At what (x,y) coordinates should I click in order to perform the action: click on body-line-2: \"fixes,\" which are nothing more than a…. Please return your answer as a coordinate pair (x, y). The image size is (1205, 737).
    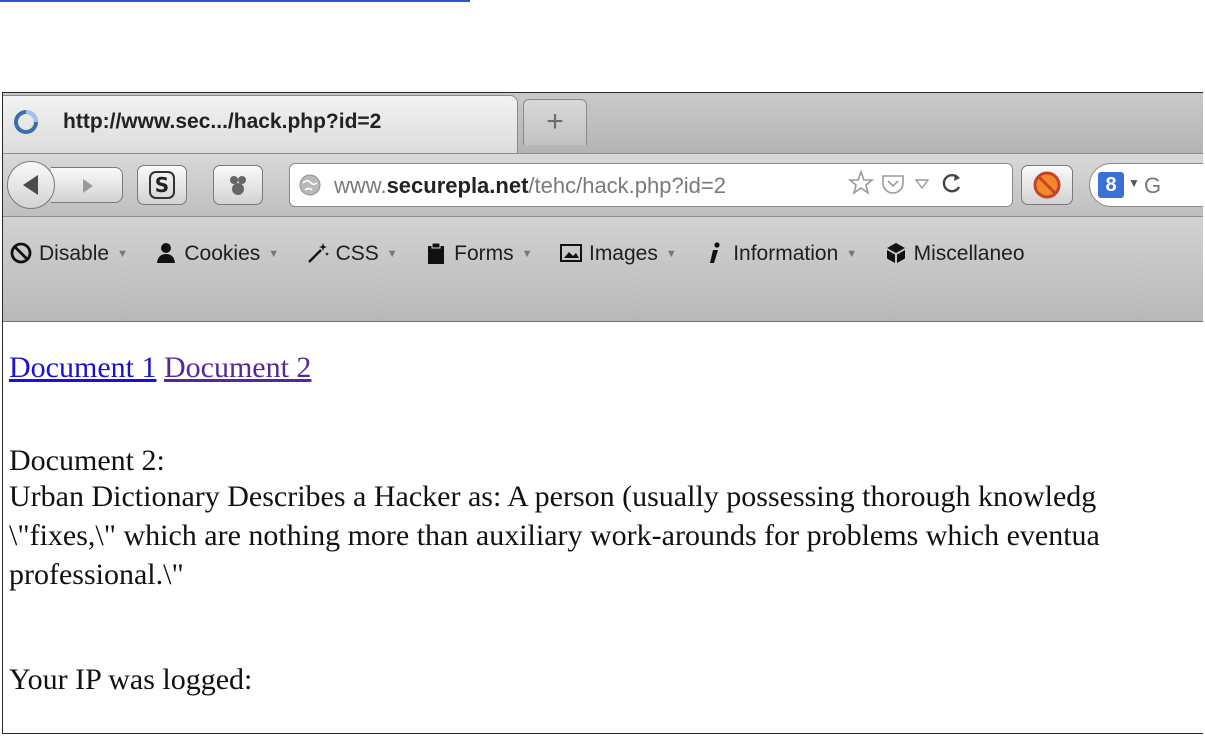
    Looking at the image, I should click on (554, 535).